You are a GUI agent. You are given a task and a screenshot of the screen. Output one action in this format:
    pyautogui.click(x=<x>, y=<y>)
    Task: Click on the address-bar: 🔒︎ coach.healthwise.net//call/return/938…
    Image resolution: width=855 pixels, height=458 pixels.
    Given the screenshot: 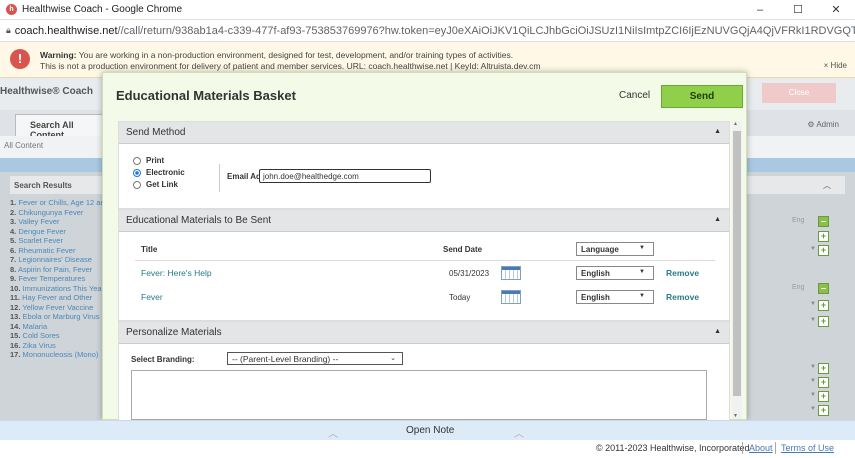 What is the action you would take?
    pyautogui.click(x=427, y=31)
    